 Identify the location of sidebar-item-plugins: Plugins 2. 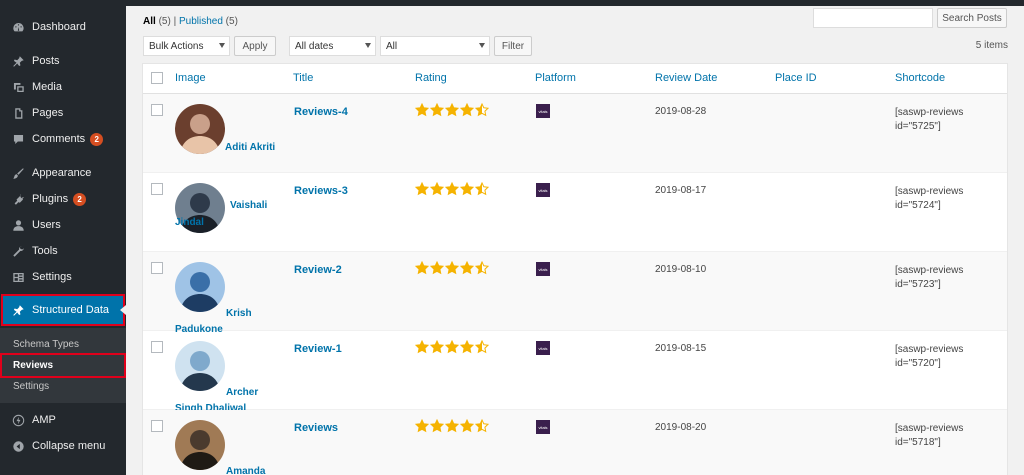
(63, 199).